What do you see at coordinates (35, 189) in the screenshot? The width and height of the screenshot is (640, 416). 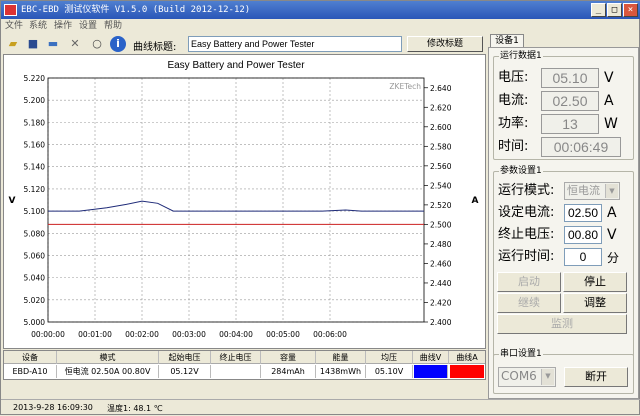 I see `y-tick-label: 5.120` at bounding box center [35, 189].